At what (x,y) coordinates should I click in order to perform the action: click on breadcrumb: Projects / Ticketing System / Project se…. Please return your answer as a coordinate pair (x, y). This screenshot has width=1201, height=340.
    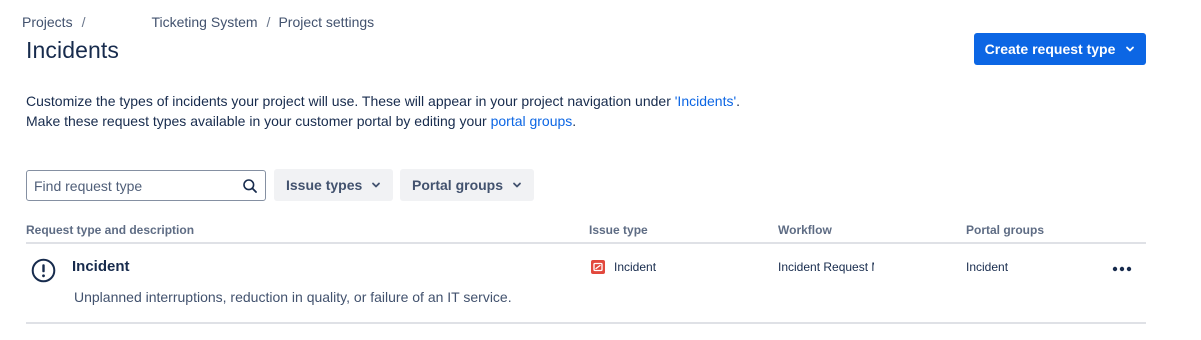
    Looking at the image, I should click on (198, 22).